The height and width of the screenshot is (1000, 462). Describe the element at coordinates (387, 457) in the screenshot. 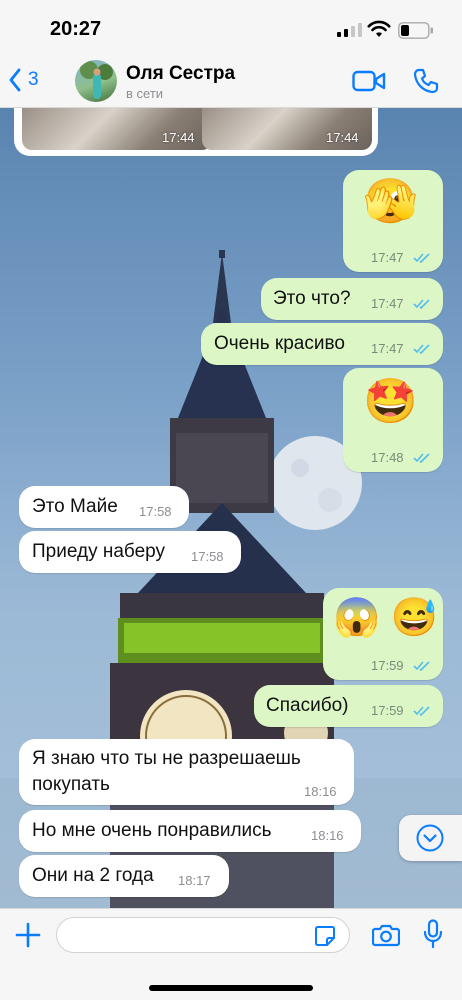

I see `message-time: 17:48` at that location.